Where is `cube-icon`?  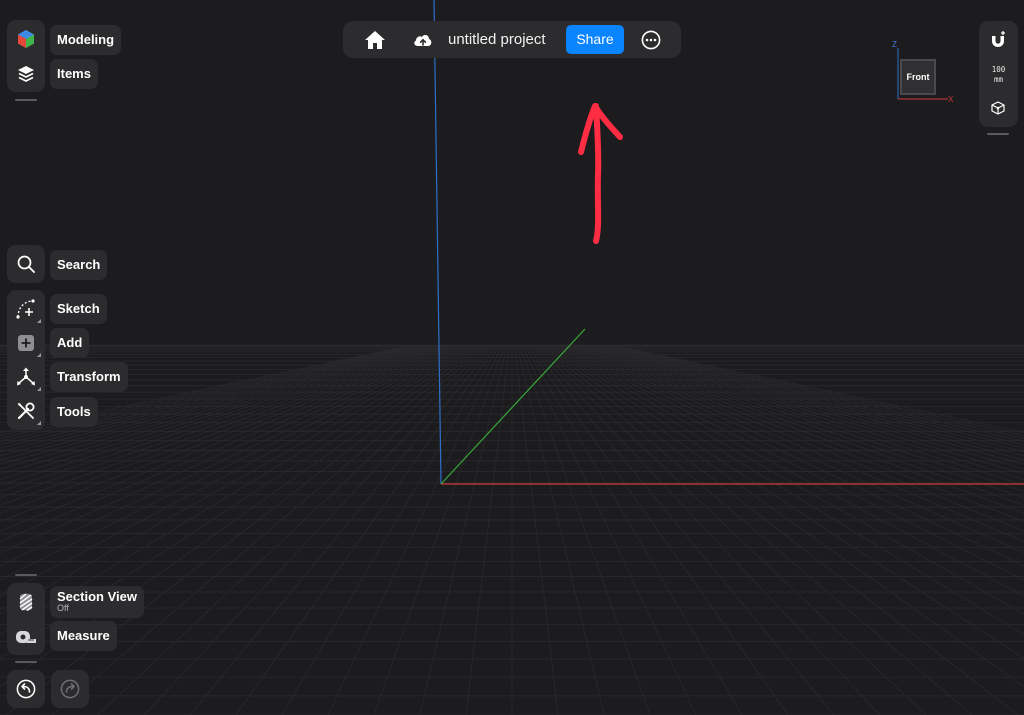 cube-icon is located at coordinates (998, 108).